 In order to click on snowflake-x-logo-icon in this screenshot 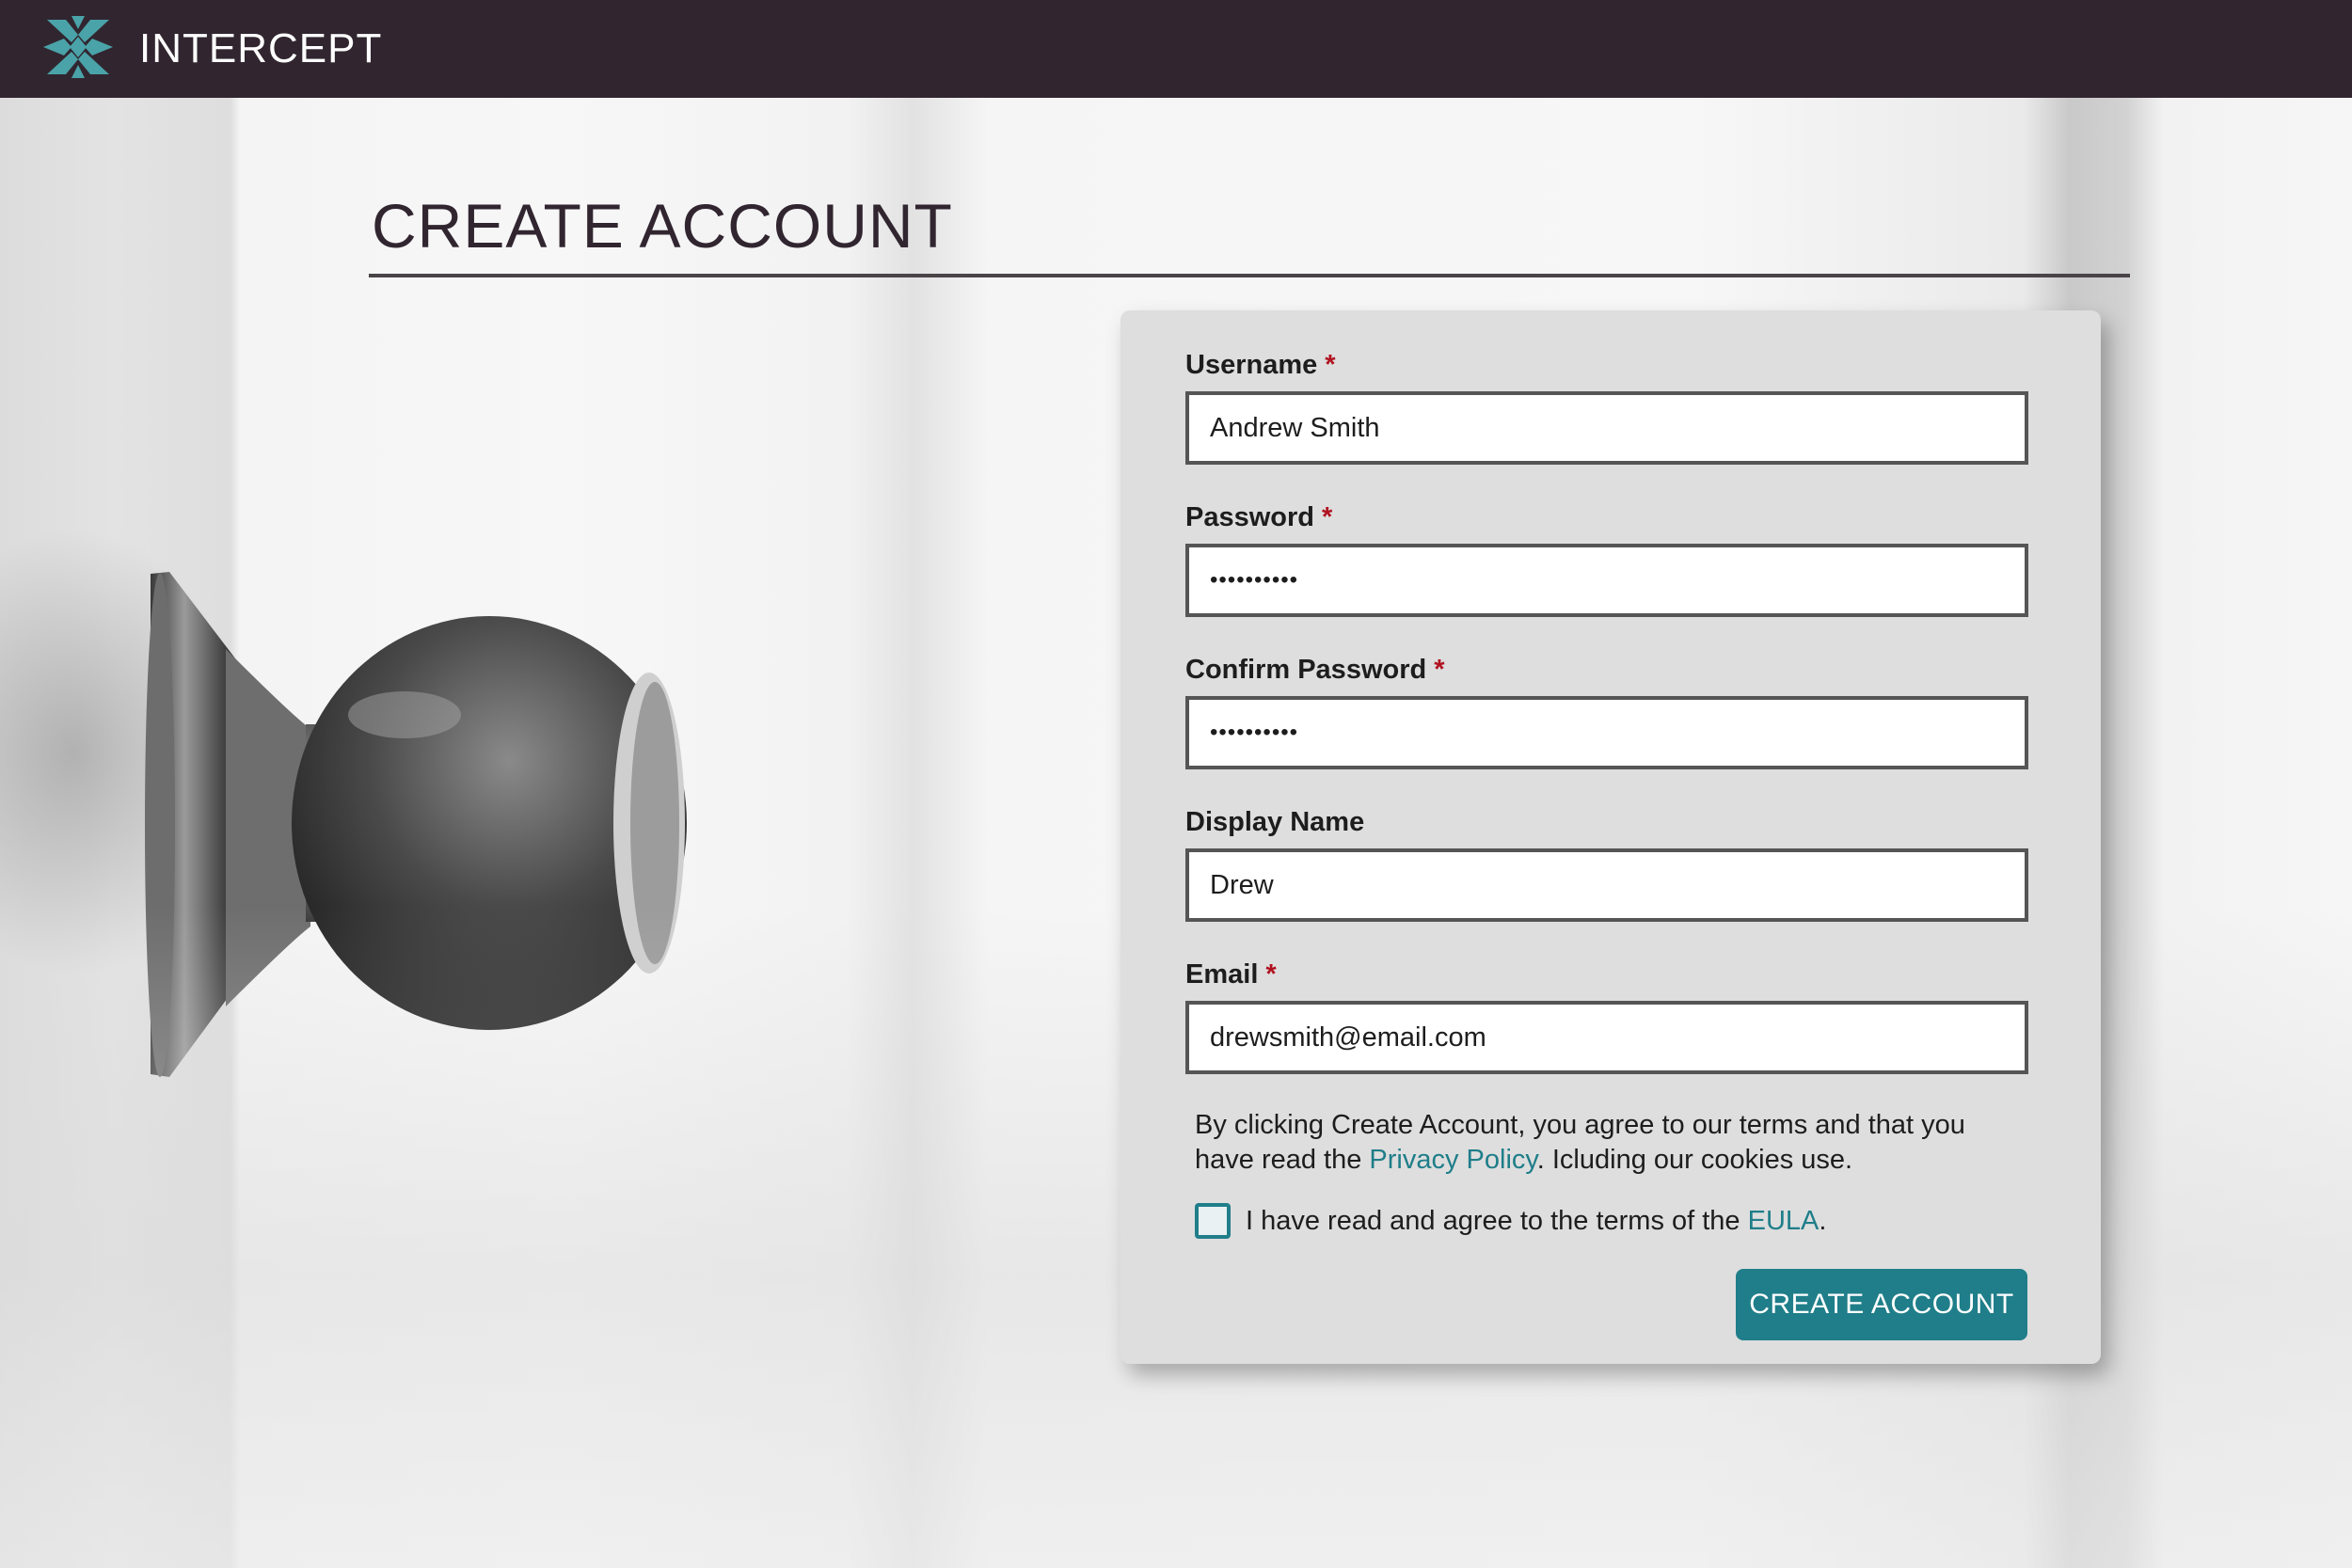, I will do `click(78, 47)`.